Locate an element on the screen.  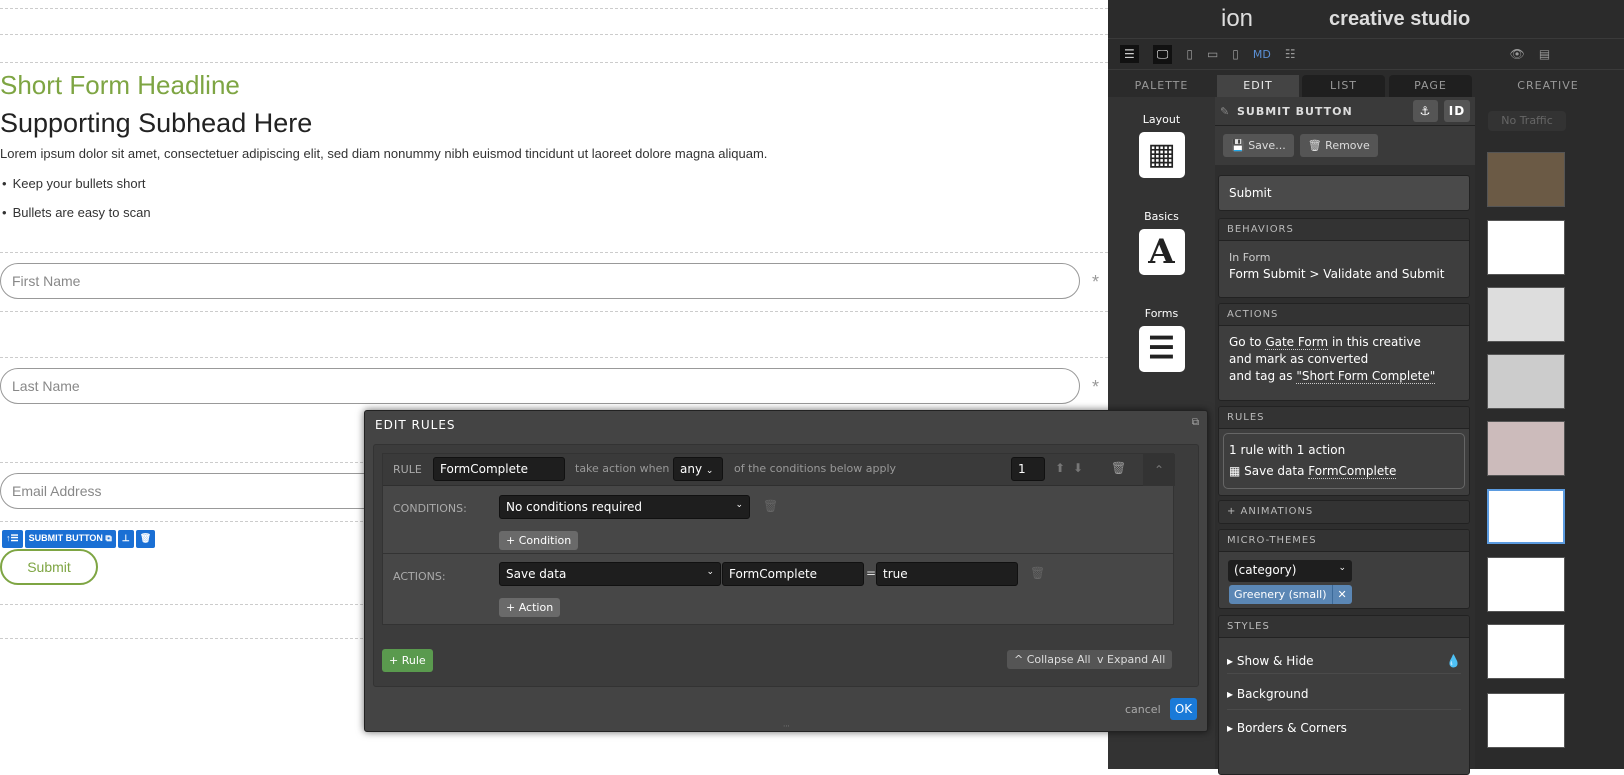
tab-creative: CREATIVE is located at coordinates (1548, 86).